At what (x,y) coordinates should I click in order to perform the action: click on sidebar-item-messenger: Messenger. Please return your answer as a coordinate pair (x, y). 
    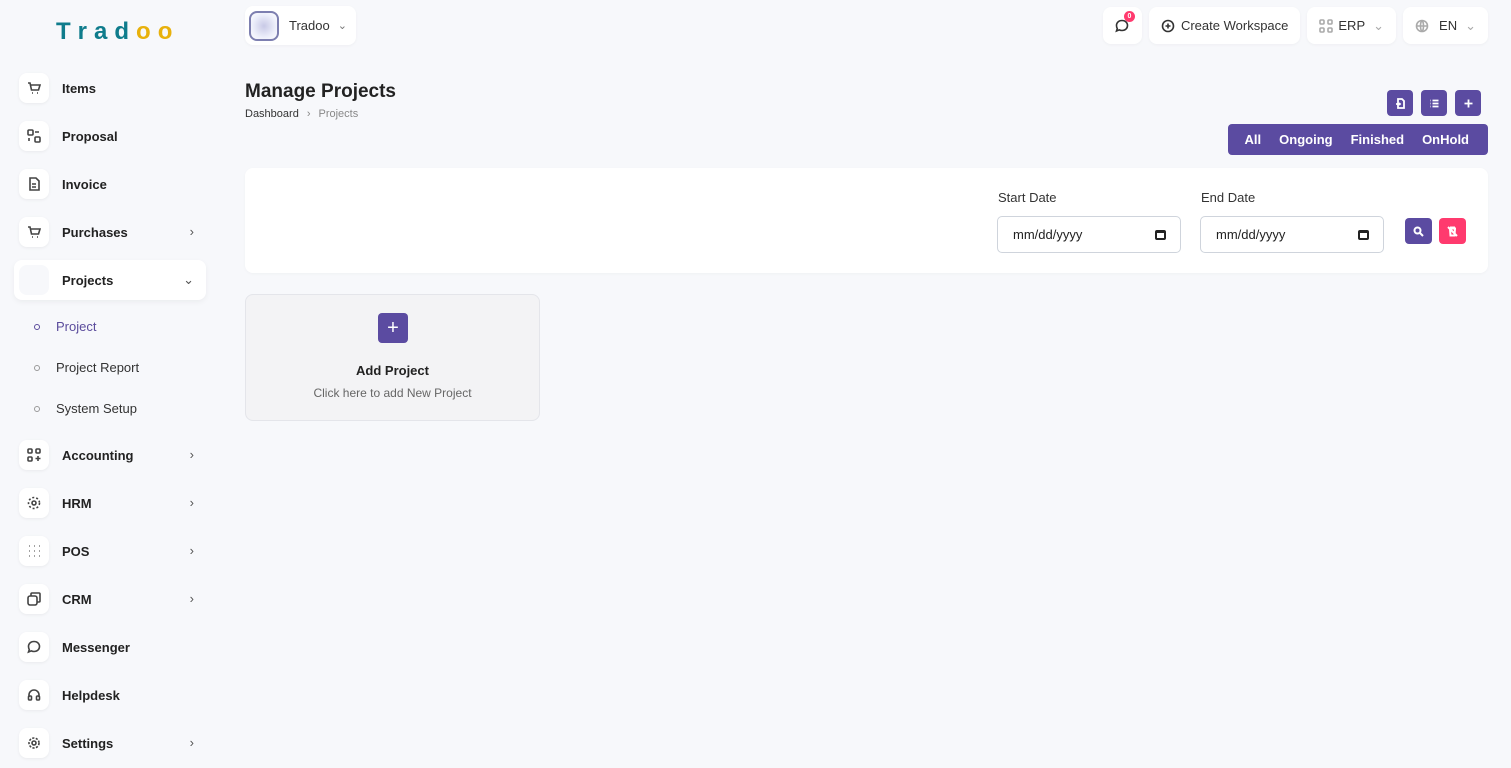
    Looking at the image, I should click on (110, 647).